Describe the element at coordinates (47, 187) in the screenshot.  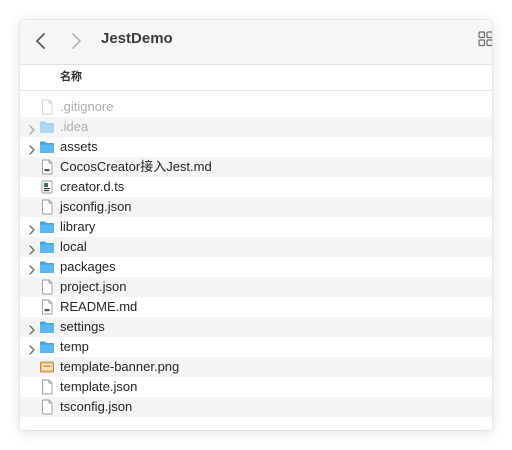
I see `typescript-file-icon` at that location.